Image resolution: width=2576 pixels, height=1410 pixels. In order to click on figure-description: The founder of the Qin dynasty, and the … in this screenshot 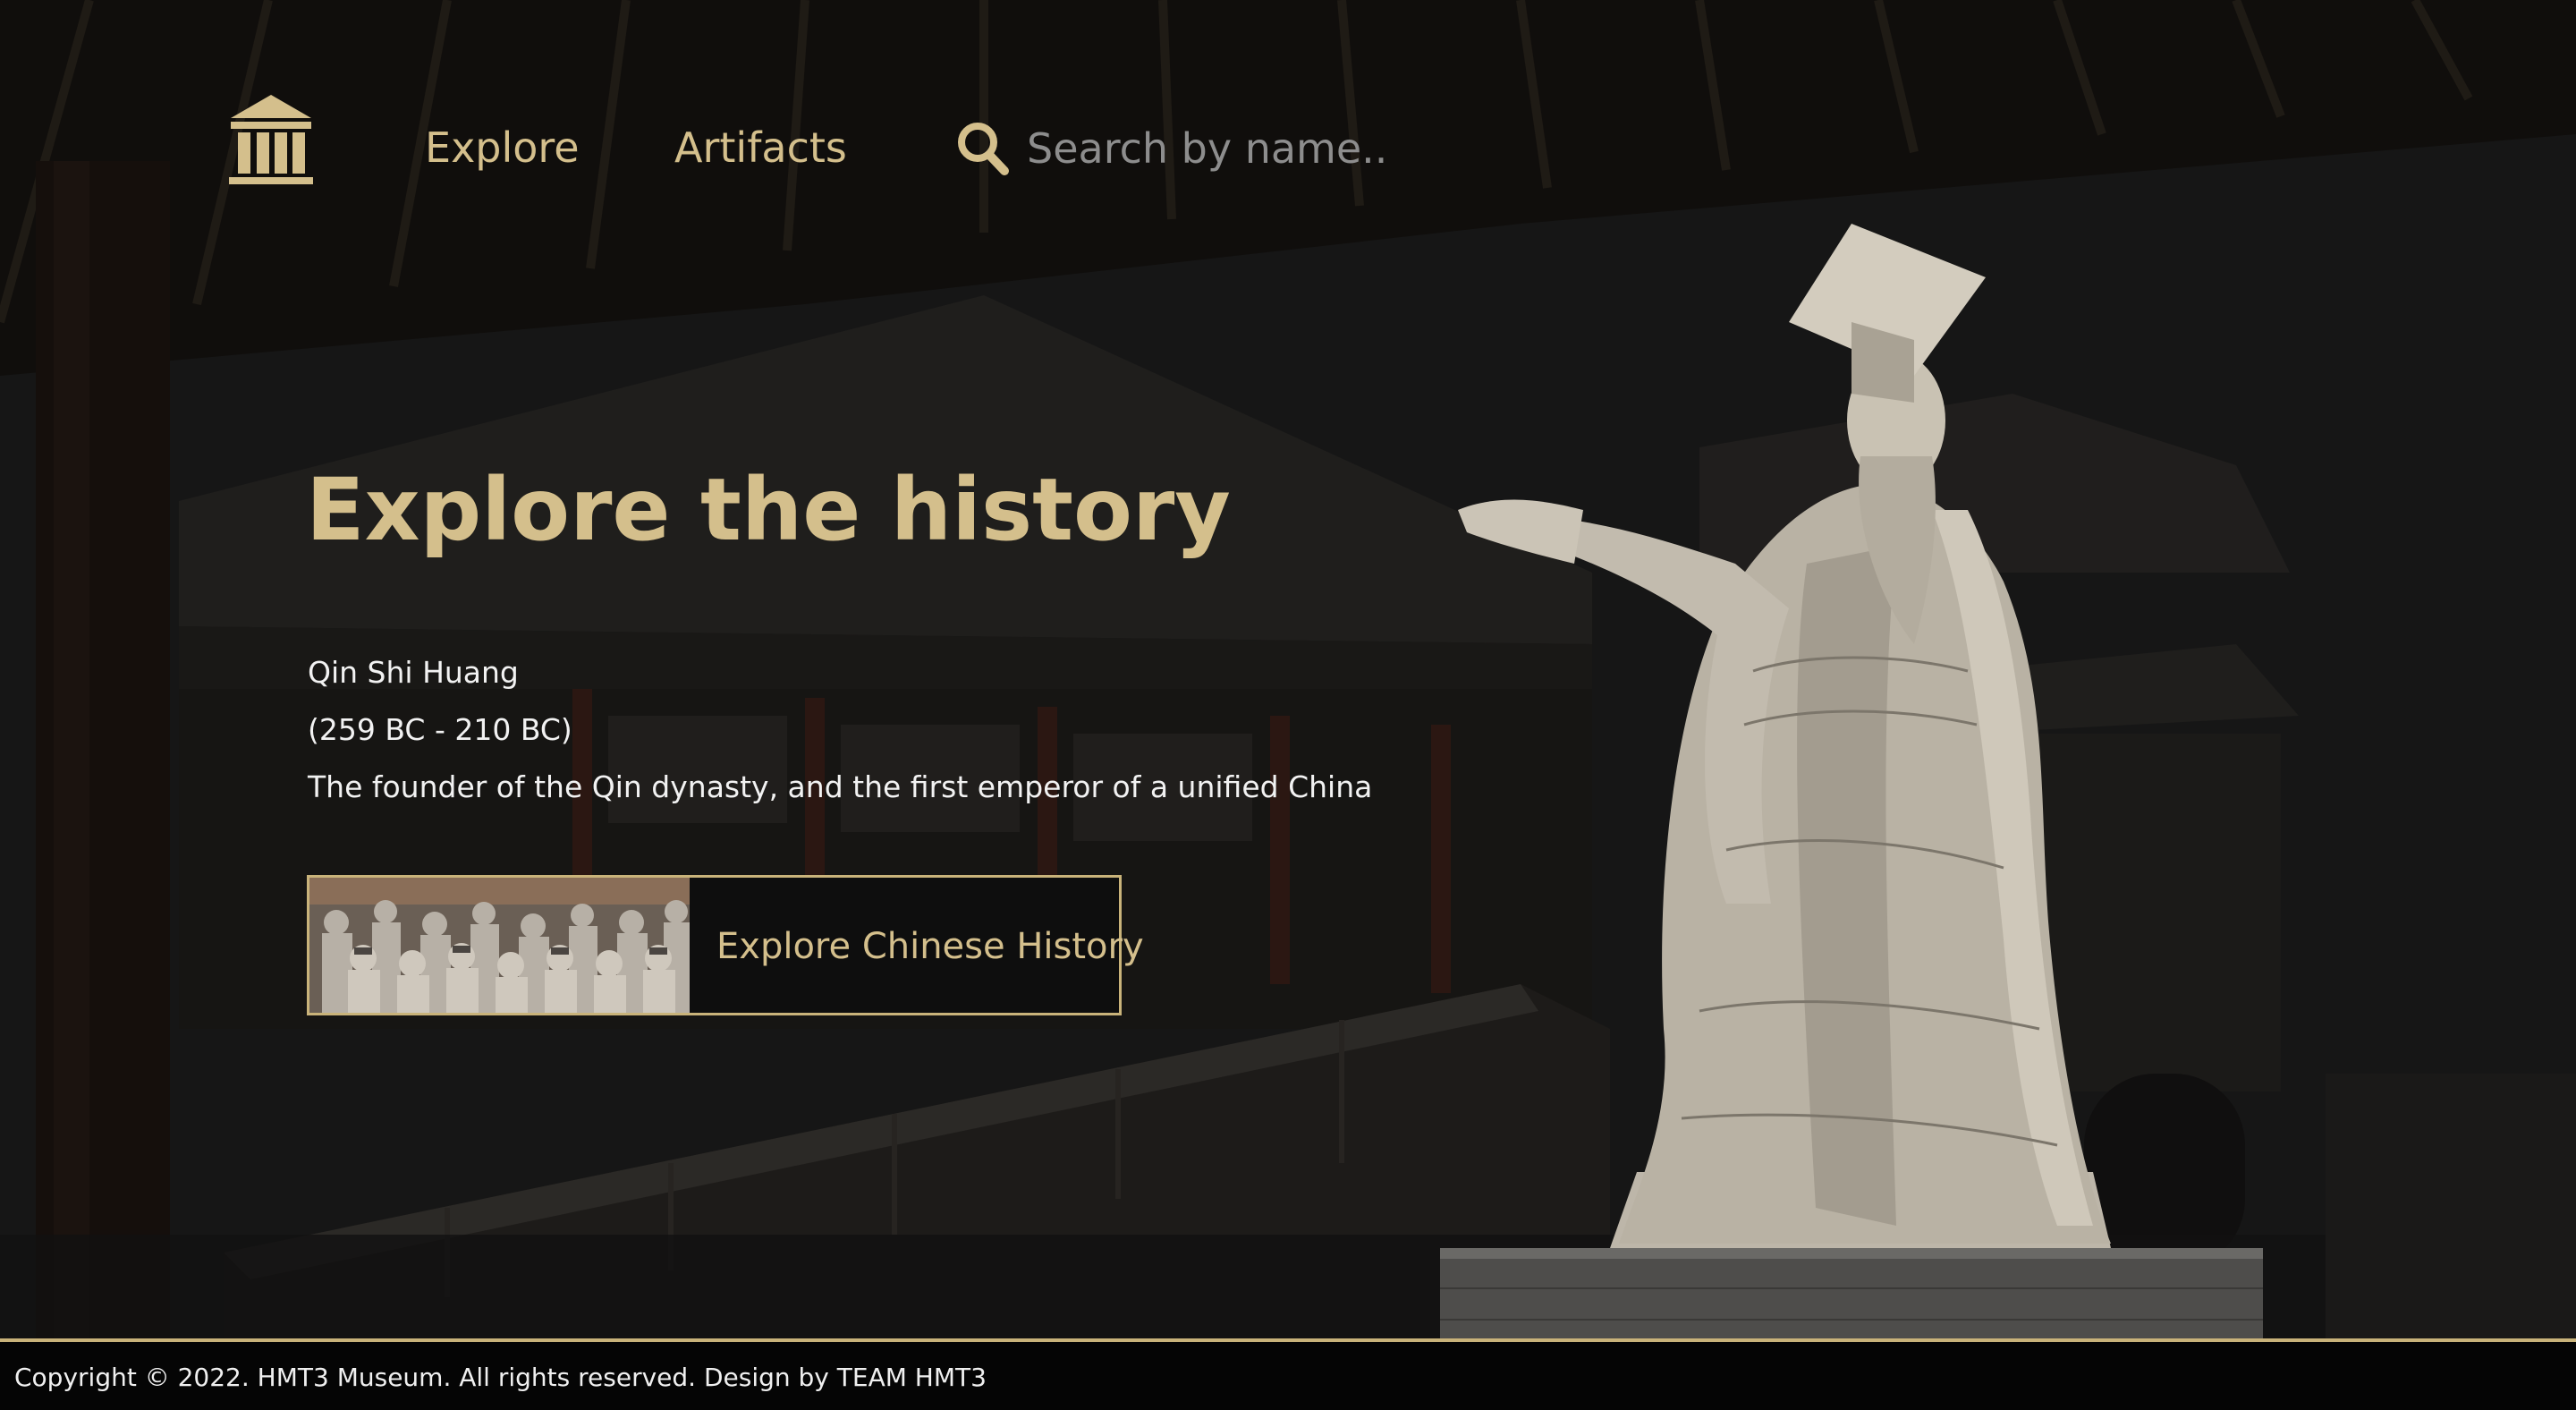, I will do `click(840, 786)`.